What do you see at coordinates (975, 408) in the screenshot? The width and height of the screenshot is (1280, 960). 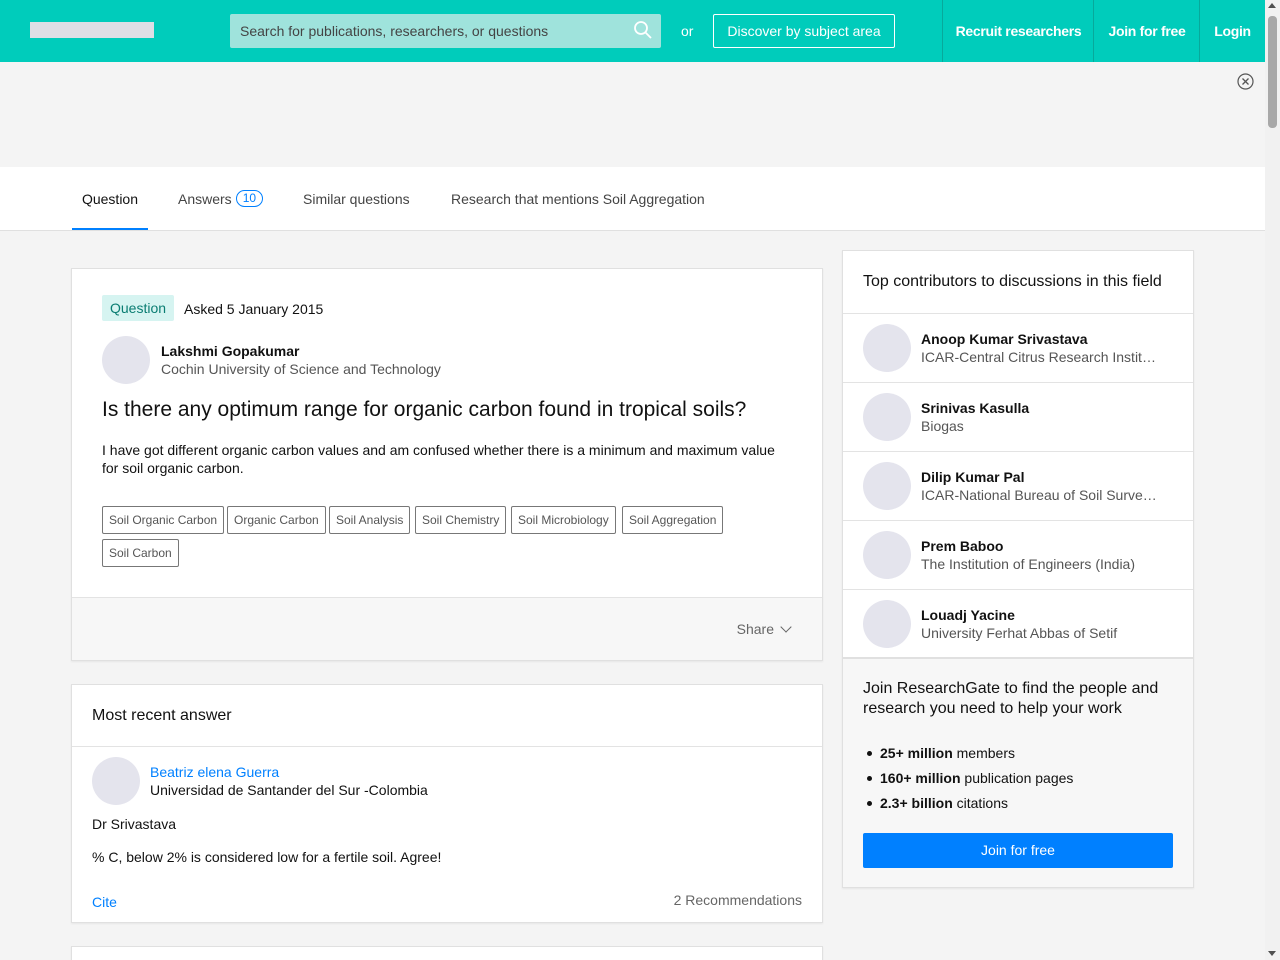 I see `contributor-name: Srinivas Kasulla` at bounding box center [975, 408].